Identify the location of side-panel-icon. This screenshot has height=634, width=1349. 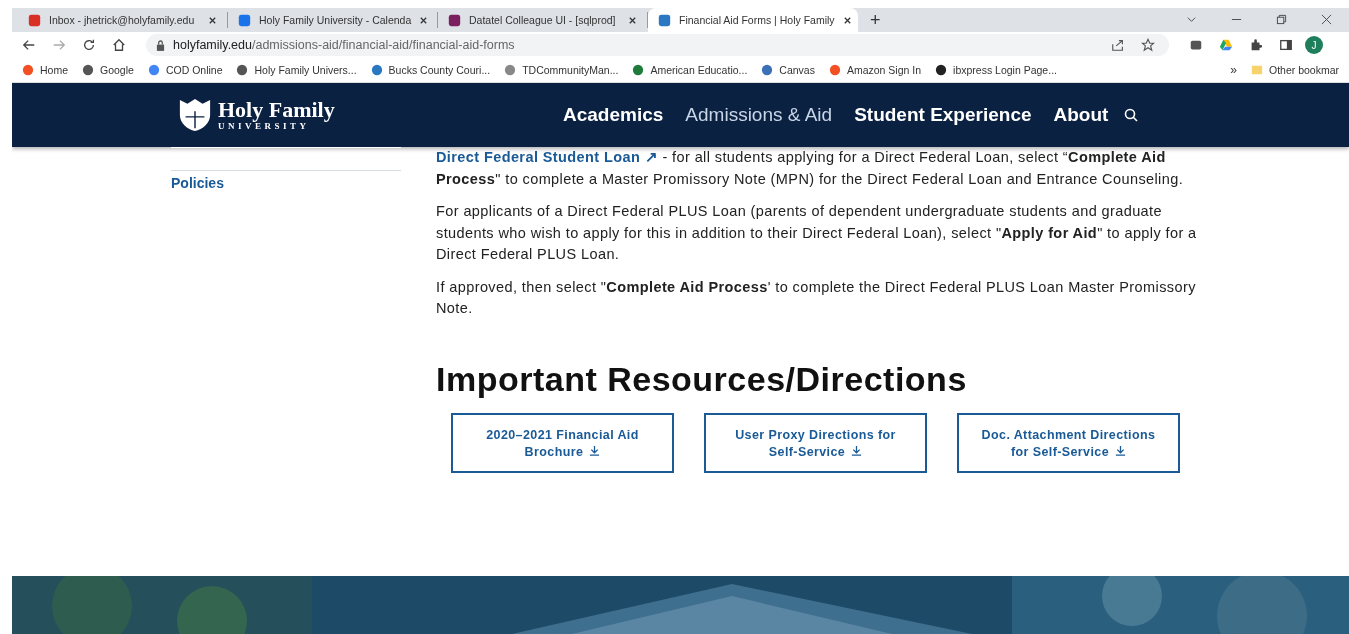
(1286, 45).